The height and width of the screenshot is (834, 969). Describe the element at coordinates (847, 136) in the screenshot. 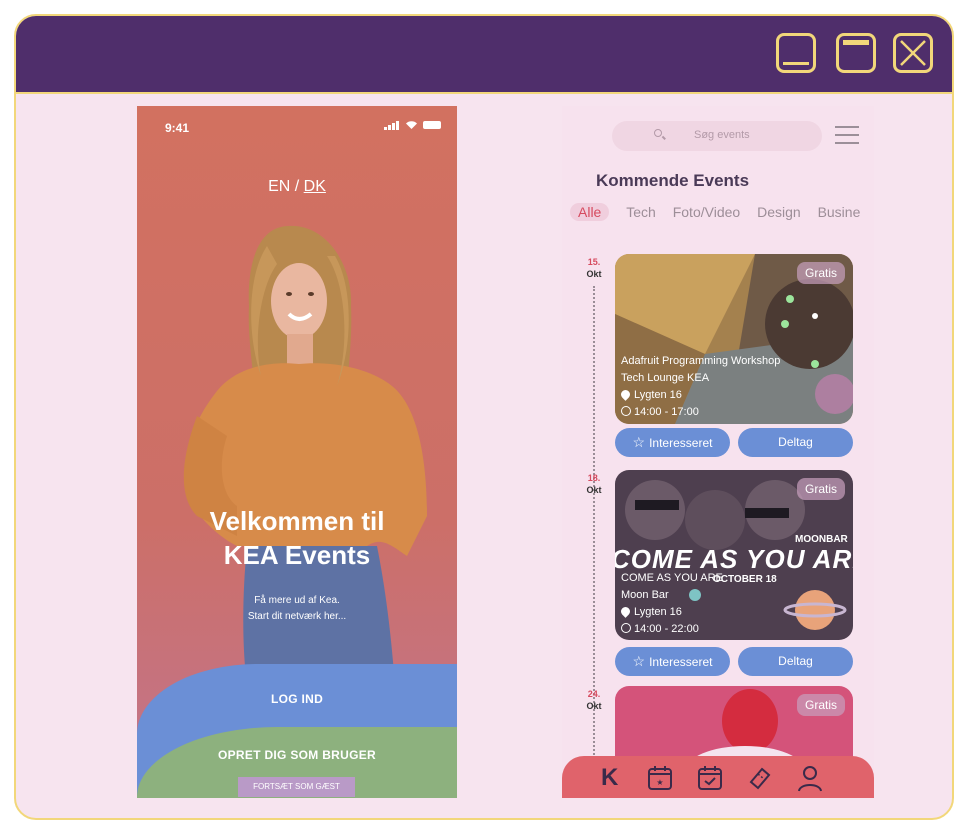

I see `menu-icon` at that location.